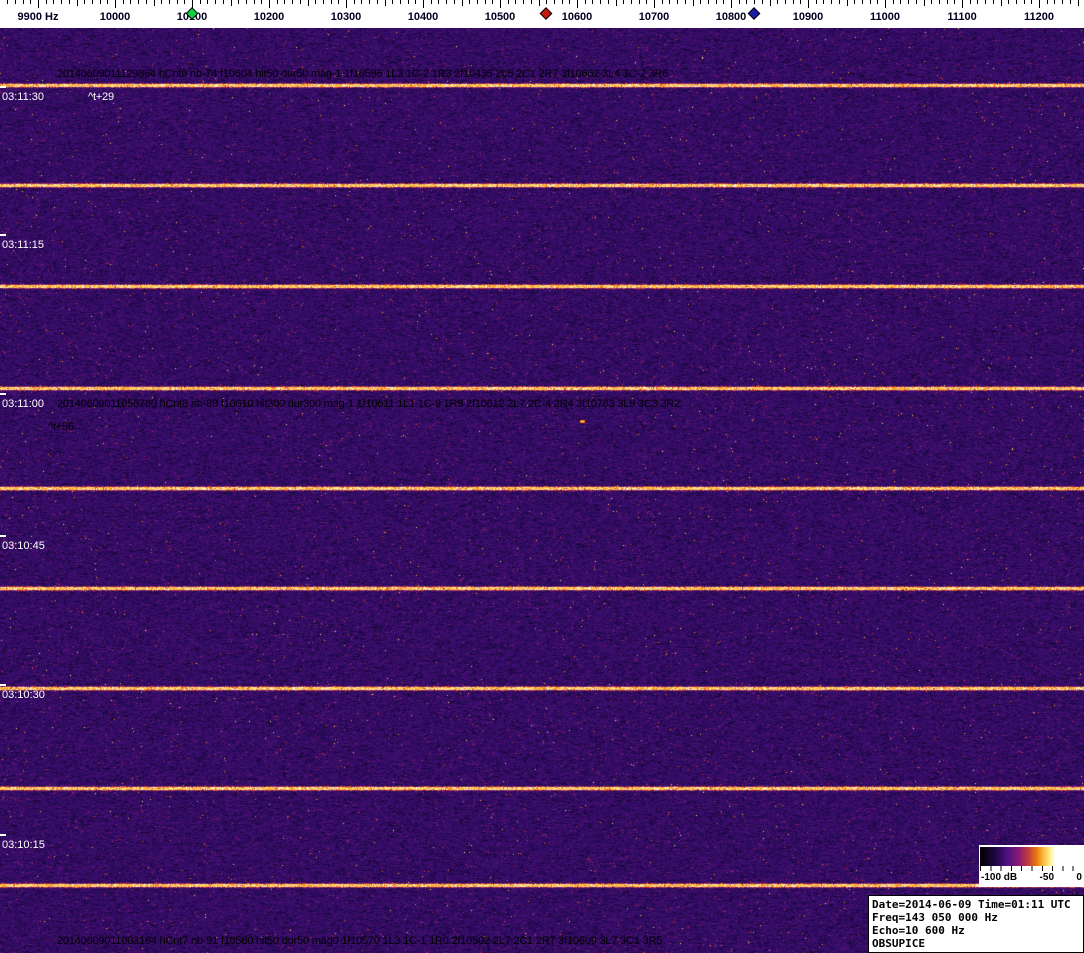 The image size is (1084, 953). What do you see at coordinates (808, 17) in the screenshot?
I see `ruler-frequency-label: 10900` at bounding box center [808, 17].